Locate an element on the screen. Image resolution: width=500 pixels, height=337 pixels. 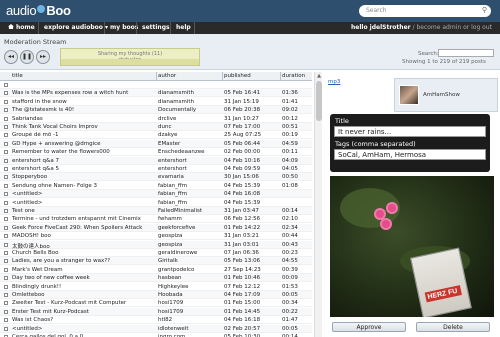
table-row: Stopperyboo evamaria 30 Jan 15:06 00:50 is located at coordinates (156, 177).